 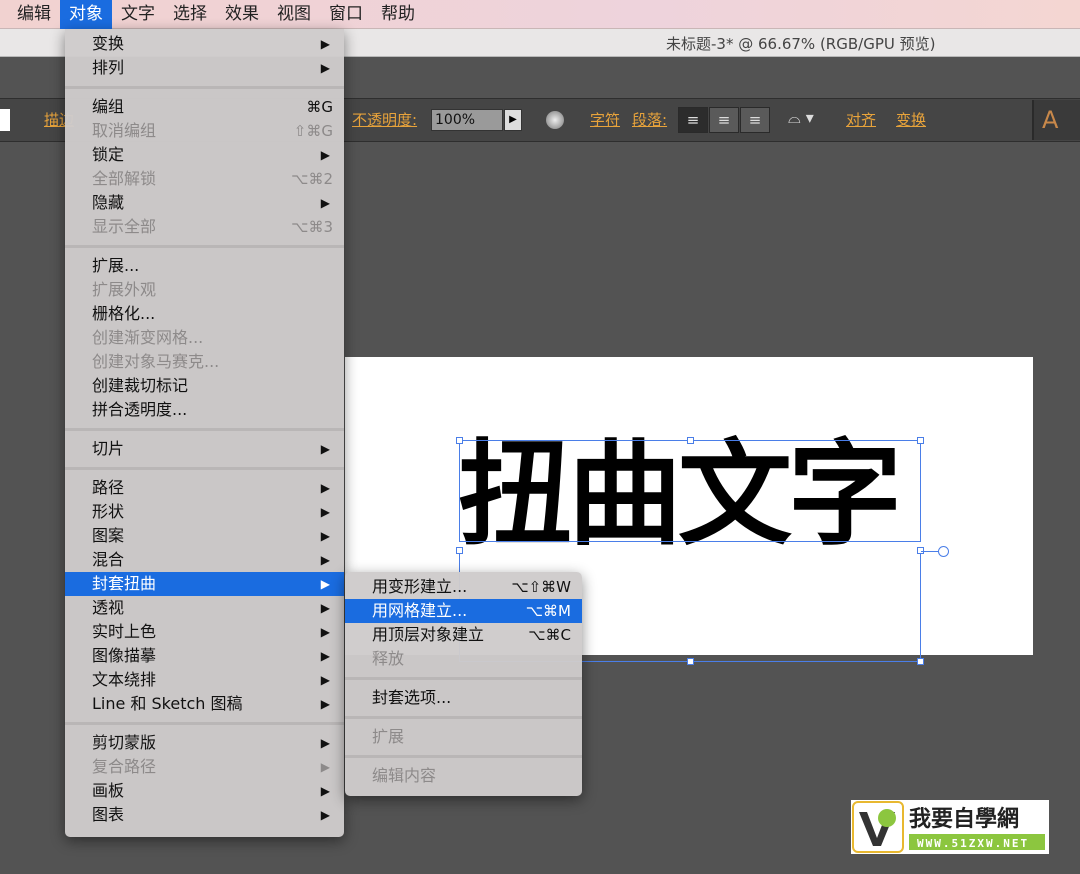 What do you see at coordinates (204, 791) in the screenshot?
I see `menu-item: 画板 ▶` at bounding box center [204, 791].